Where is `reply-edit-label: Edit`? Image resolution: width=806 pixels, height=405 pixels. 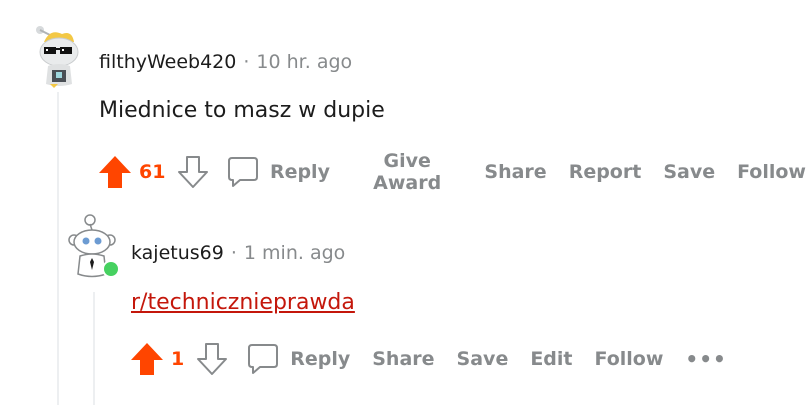 reply-edit-label: Edit is located at coordinates (551, 359).